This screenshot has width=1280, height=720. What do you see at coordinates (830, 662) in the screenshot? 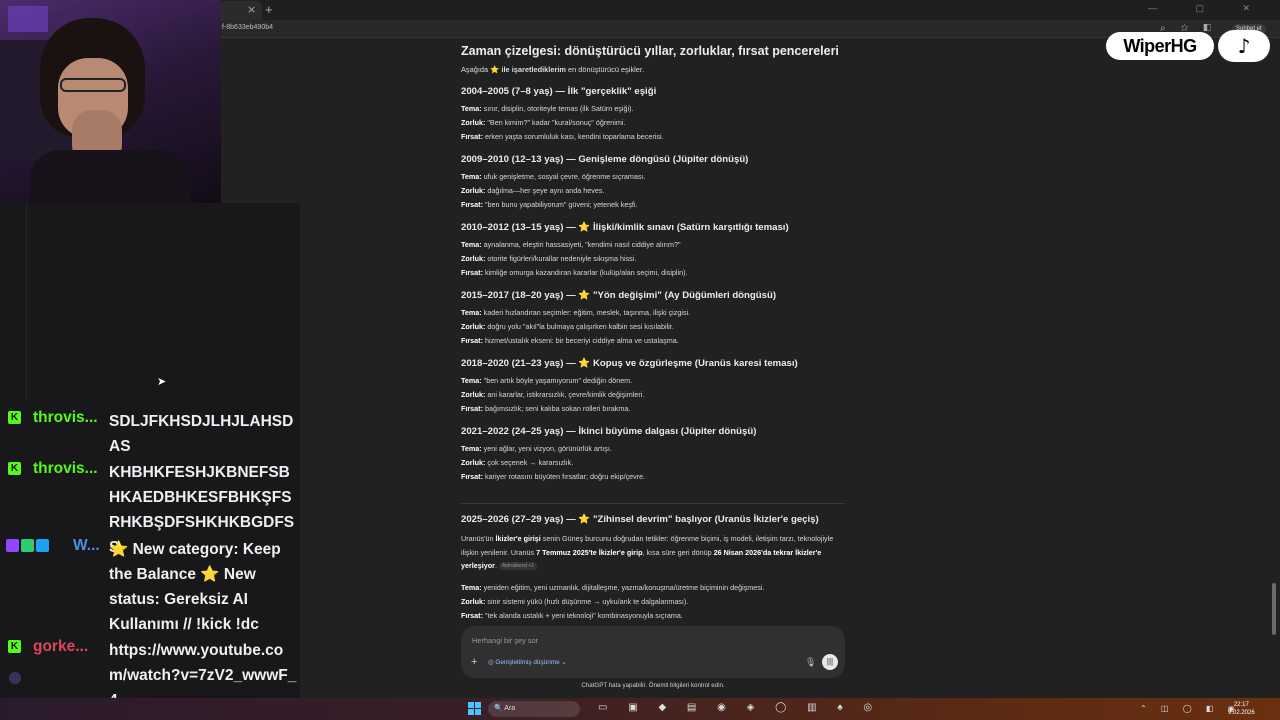
I see `voice-mode-button: |||` at bounding box center [830, 662].